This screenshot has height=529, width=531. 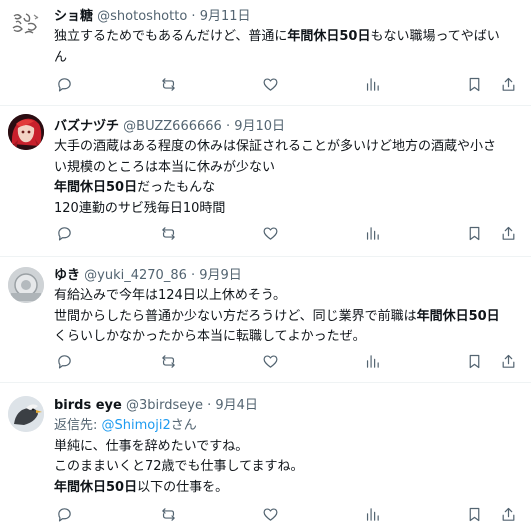 I want to click on text-line: くらいしかなかったから本当に転職してよかったぜ。, so click(x=287, y=337).